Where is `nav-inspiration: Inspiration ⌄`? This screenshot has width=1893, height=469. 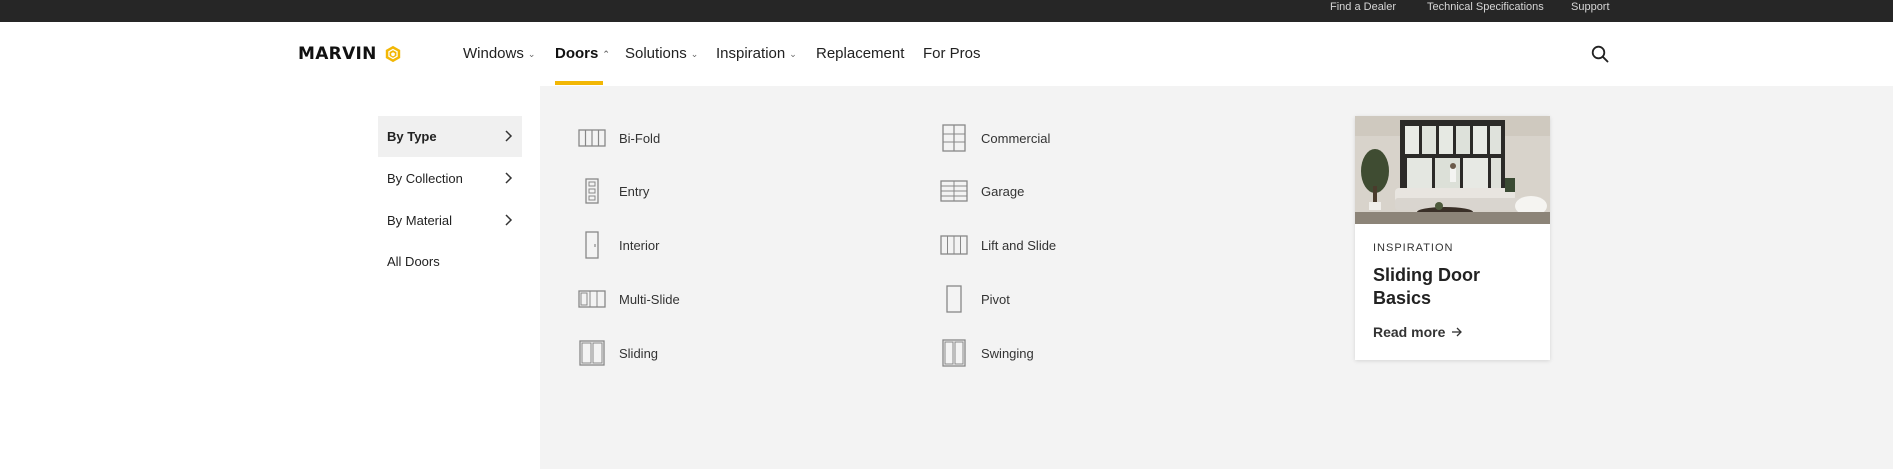
nav-inspiration: Inspiration ⌄ is located at coordinates (756, 53).